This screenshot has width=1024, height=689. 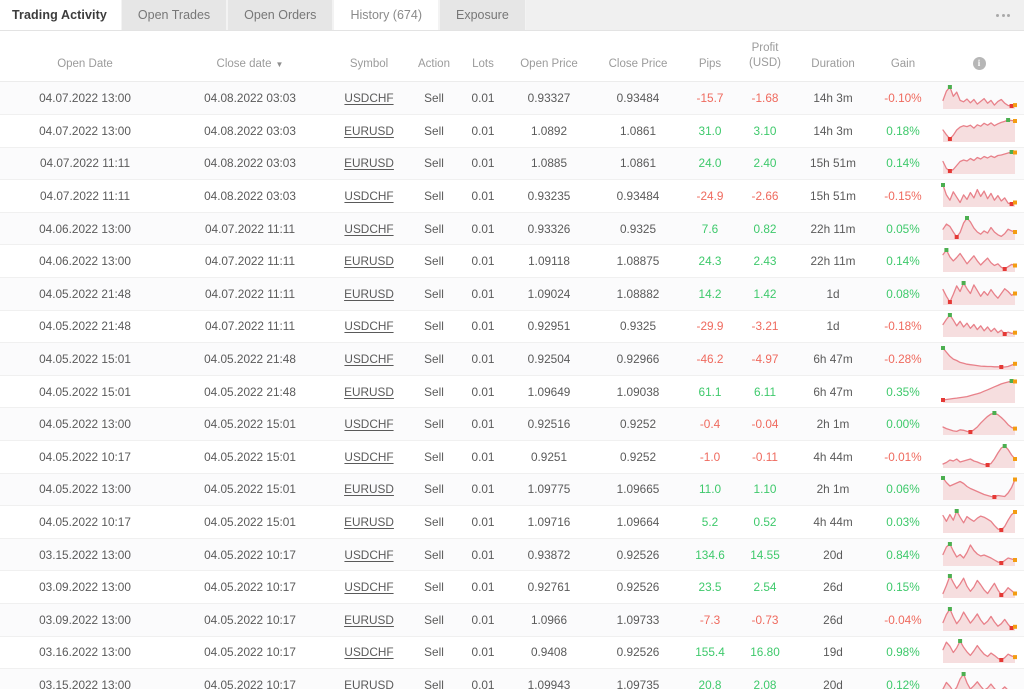 What do you see at coordinates (638, 327) in the screenshot?
I see `cell-close-price: 0.9325` at bounding box center [638, 327].